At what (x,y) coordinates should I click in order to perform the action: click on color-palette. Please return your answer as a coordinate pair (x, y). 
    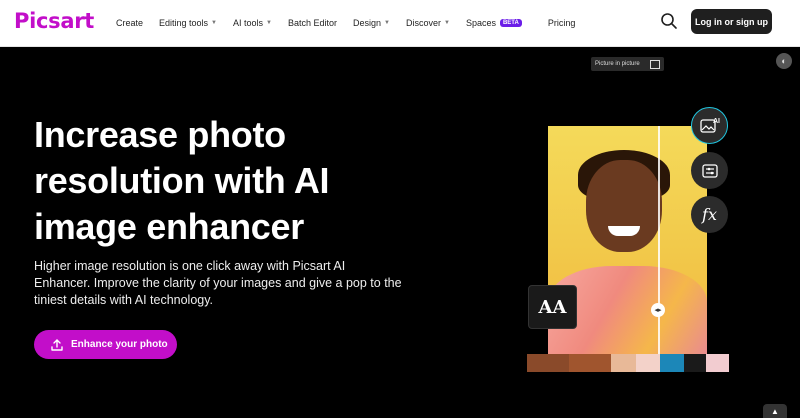
    Looking at the image, I should click on (628, 363).